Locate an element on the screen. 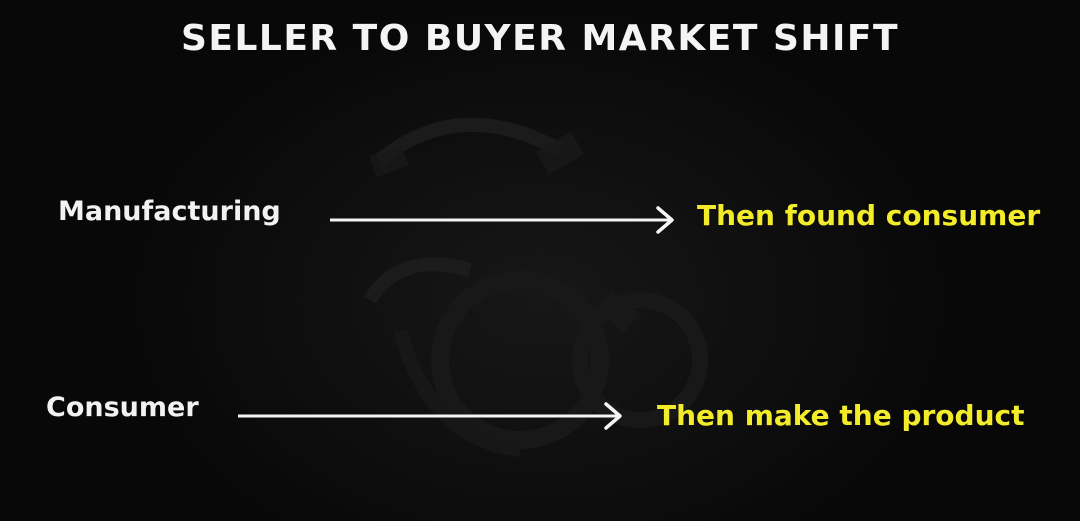 The image size is (1080, 521). then-make-the-product-label: Then make the product is located at coordinates (841, 415).